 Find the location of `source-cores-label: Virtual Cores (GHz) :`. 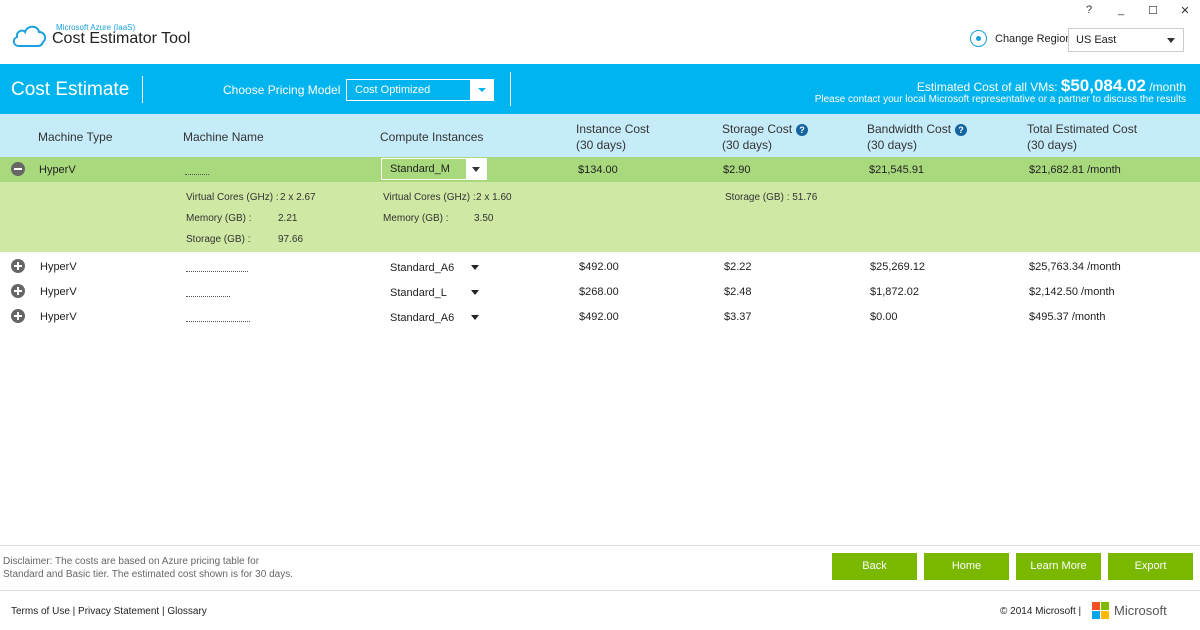

source-cores-label: Virtual Cores (GHz) : is located at coordinates (232, 197).